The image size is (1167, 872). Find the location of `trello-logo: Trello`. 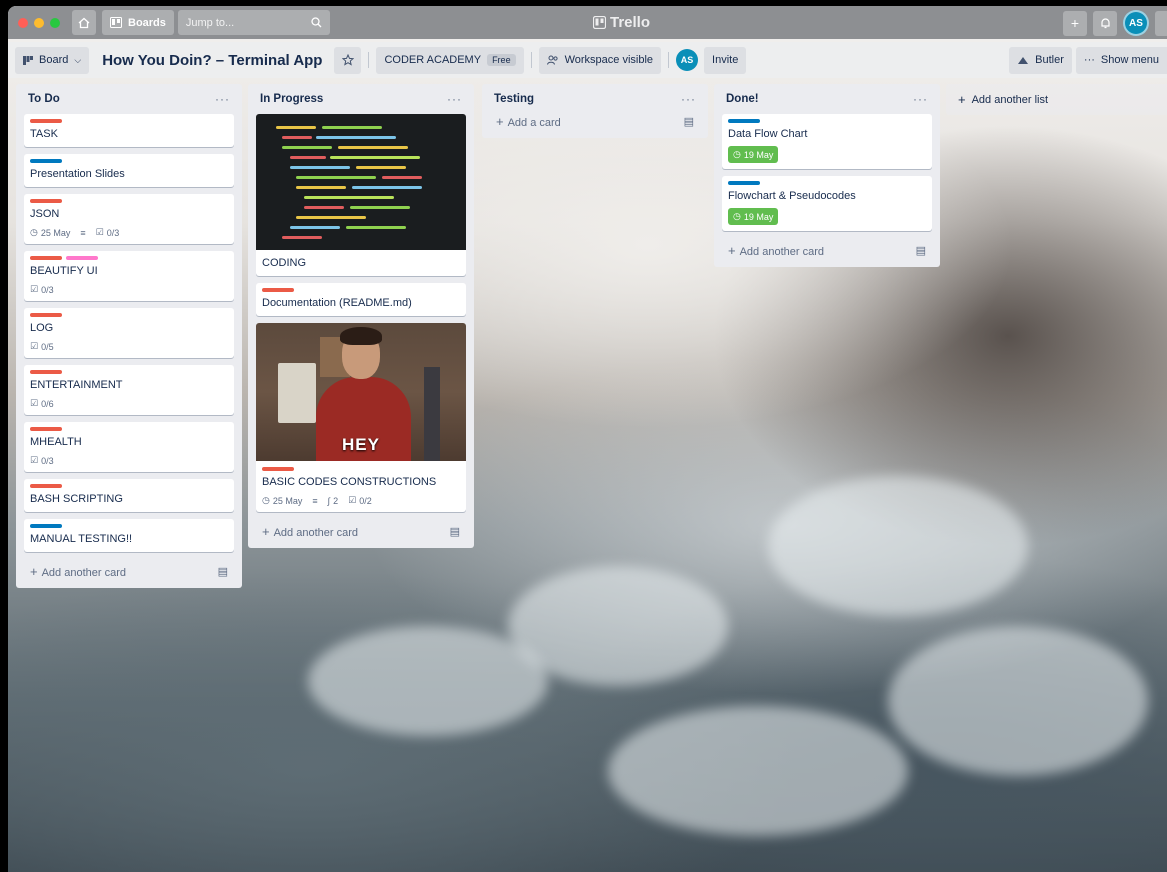

trello-logo: Trello is located at coordinates (621, 22).